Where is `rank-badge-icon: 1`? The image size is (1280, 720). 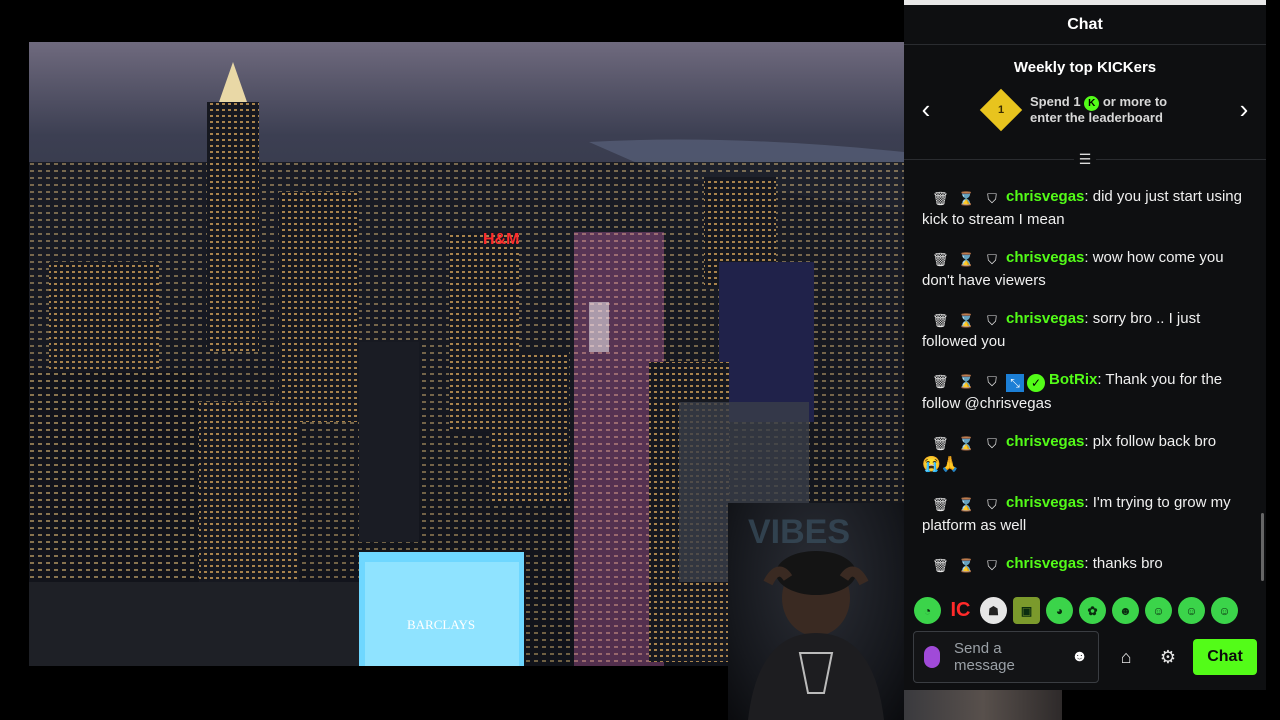 rank-badge-icon: 1 is located at coordinates (1001, 110).